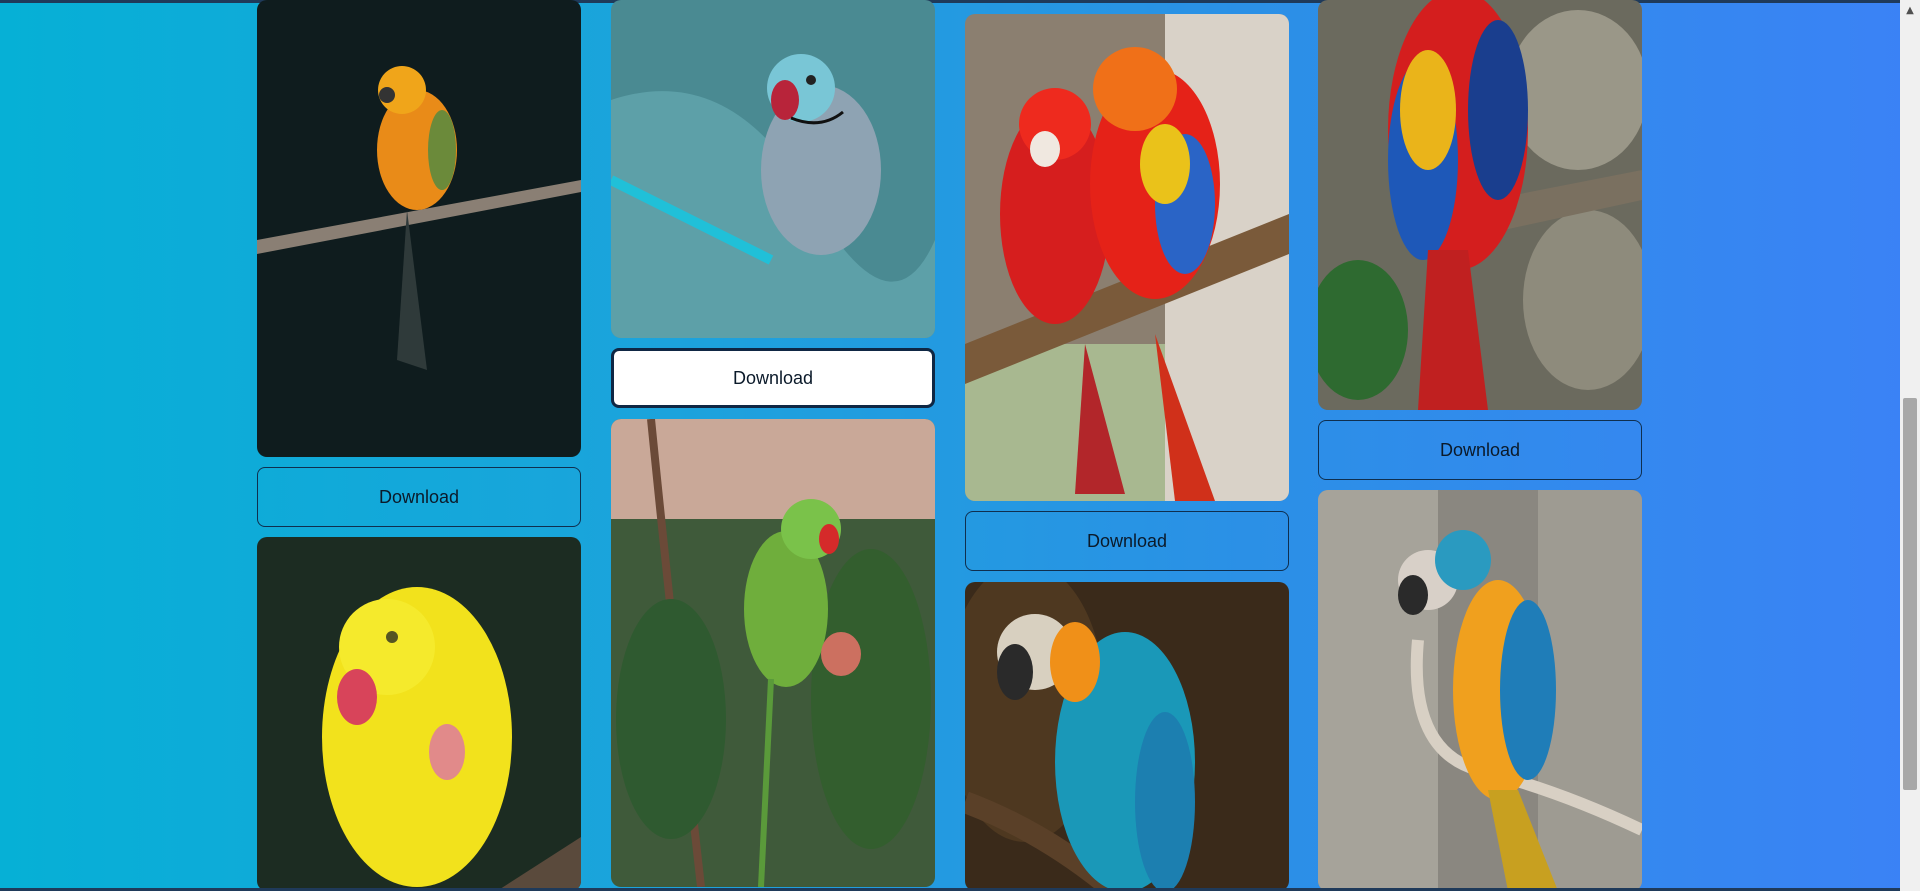 The image size is (1920, 891). What do you see at coordinates (419, 714) in the screenshot?
I see `parrot-image-yellow-parakeet` at bounding box center [419, 714].